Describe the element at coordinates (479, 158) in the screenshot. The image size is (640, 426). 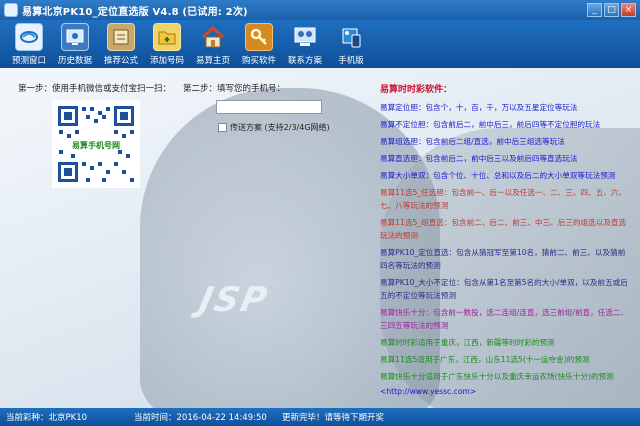
I see `info-item: 易算直选胆：包含前后二，前中后三以及前后四等直选玩法` at that location.